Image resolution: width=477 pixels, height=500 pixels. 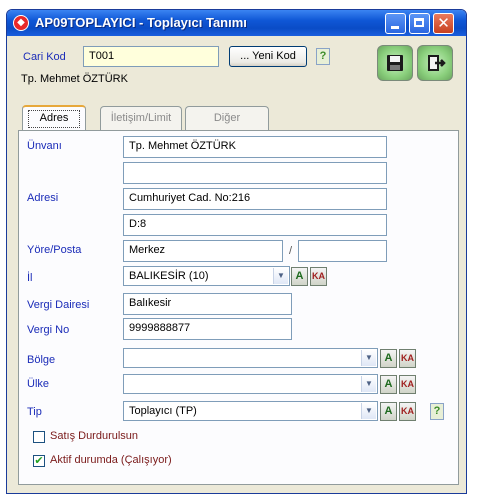 I want to click on vergi-no-input: 9999888877, so click(x=207, y=329).